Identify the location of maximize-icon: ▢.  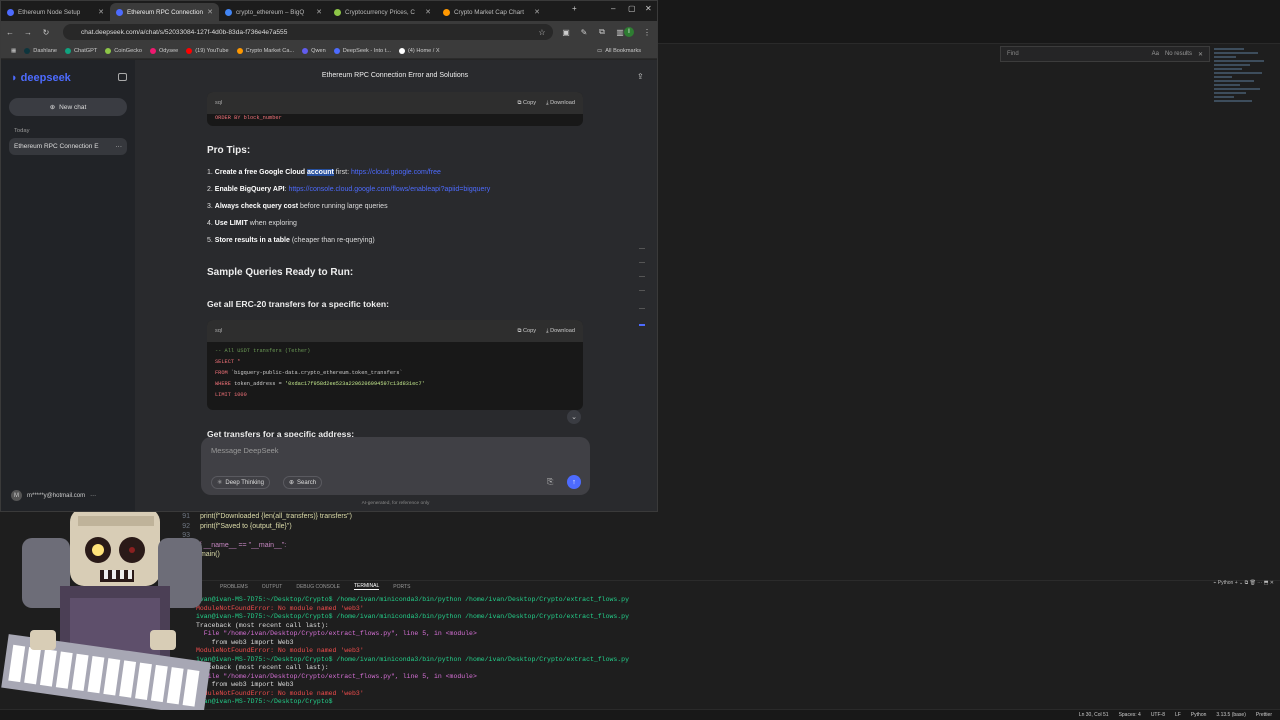
(632, 8).